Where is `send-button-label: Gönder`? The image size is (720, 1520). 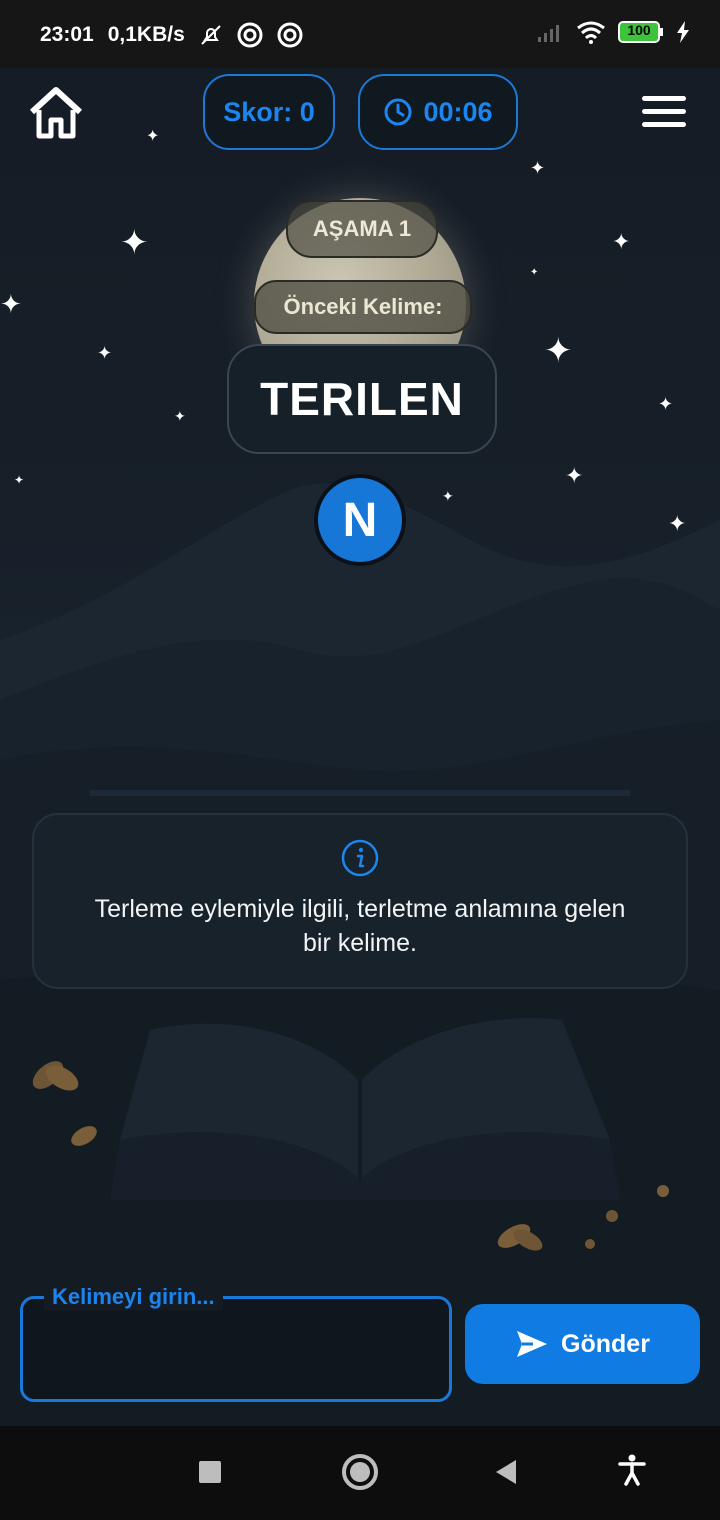
send-button-label: Gönder is located at coordinates (605, 1343).